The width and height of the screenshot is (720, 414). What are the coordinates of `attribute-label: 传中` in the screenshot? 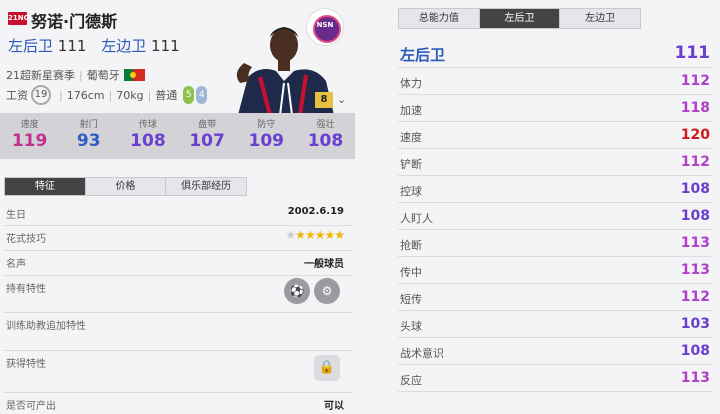 It's located at (411, 272).